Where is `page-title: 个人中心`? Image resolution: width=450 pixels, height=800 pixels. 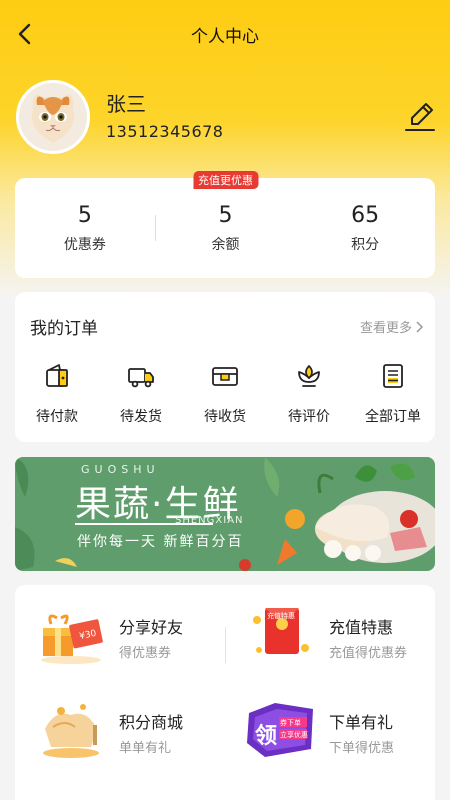
page-title: 个人中心 is located at coordinates (225, 36).